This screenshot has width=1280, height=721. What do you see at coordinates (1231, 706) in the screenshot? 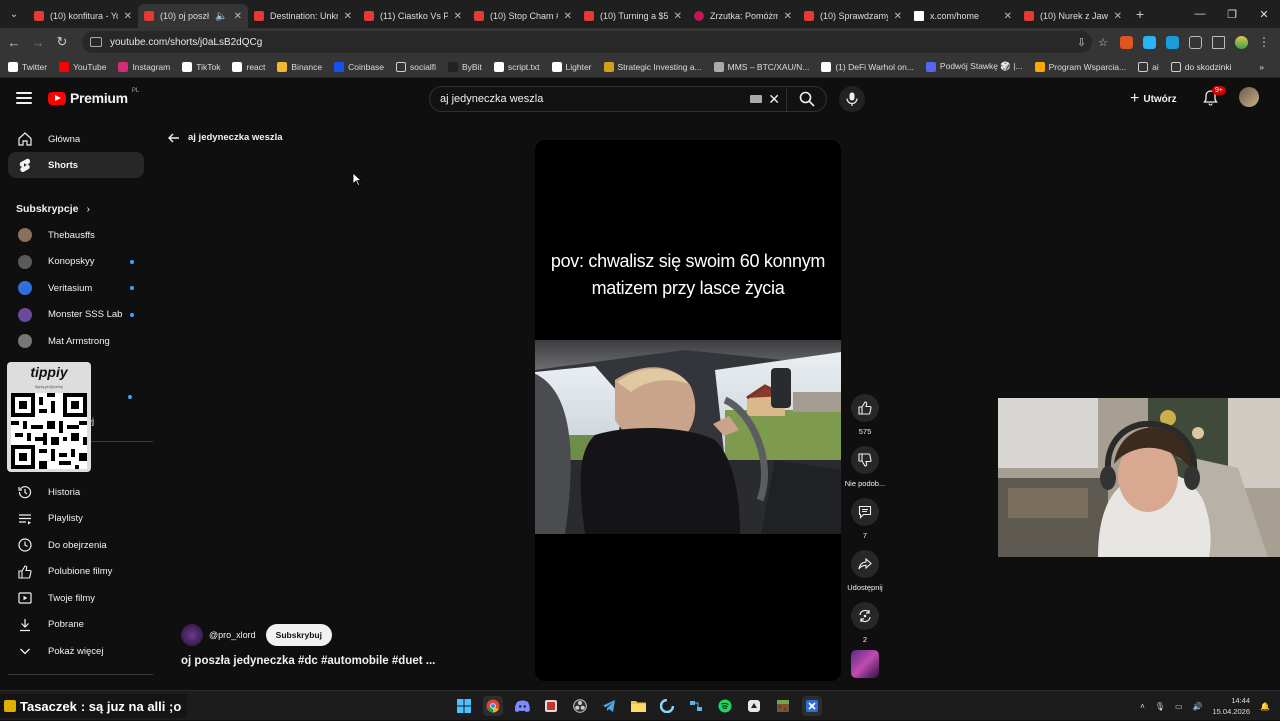
I see `system-clock: 14:44 15.04.2026` at bounding box center [1231, 706].